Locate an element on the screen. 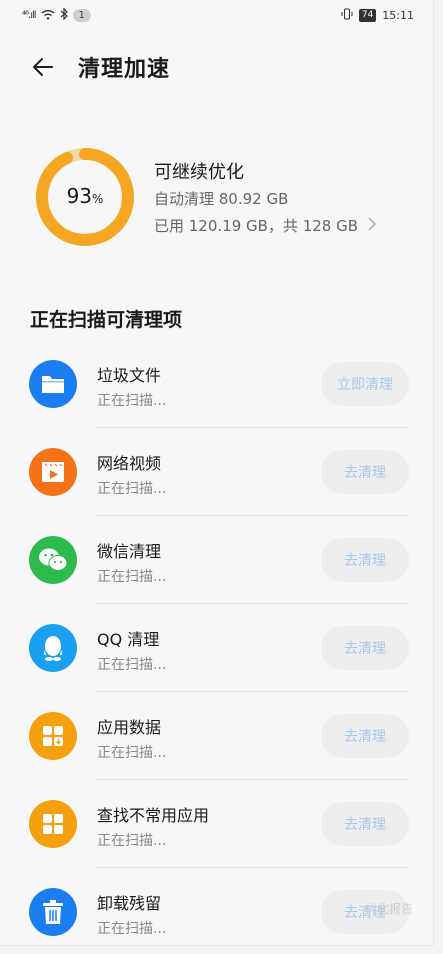  folder-icon is located at coordinates (53, 384).